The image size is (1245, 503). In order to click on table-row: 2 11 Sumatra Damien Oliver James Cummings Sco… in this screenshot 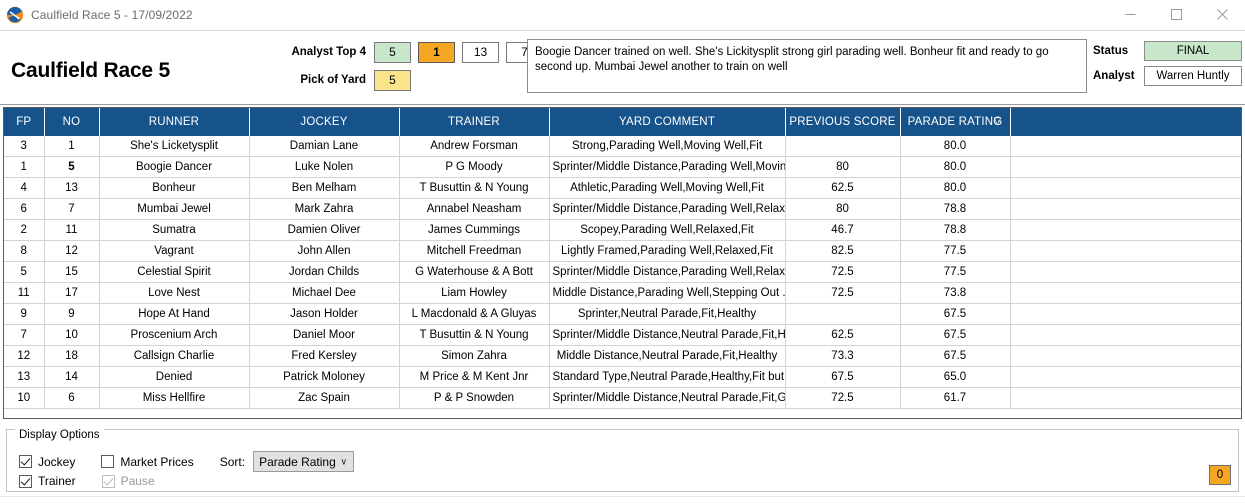, I will do `click(622, 230)`.